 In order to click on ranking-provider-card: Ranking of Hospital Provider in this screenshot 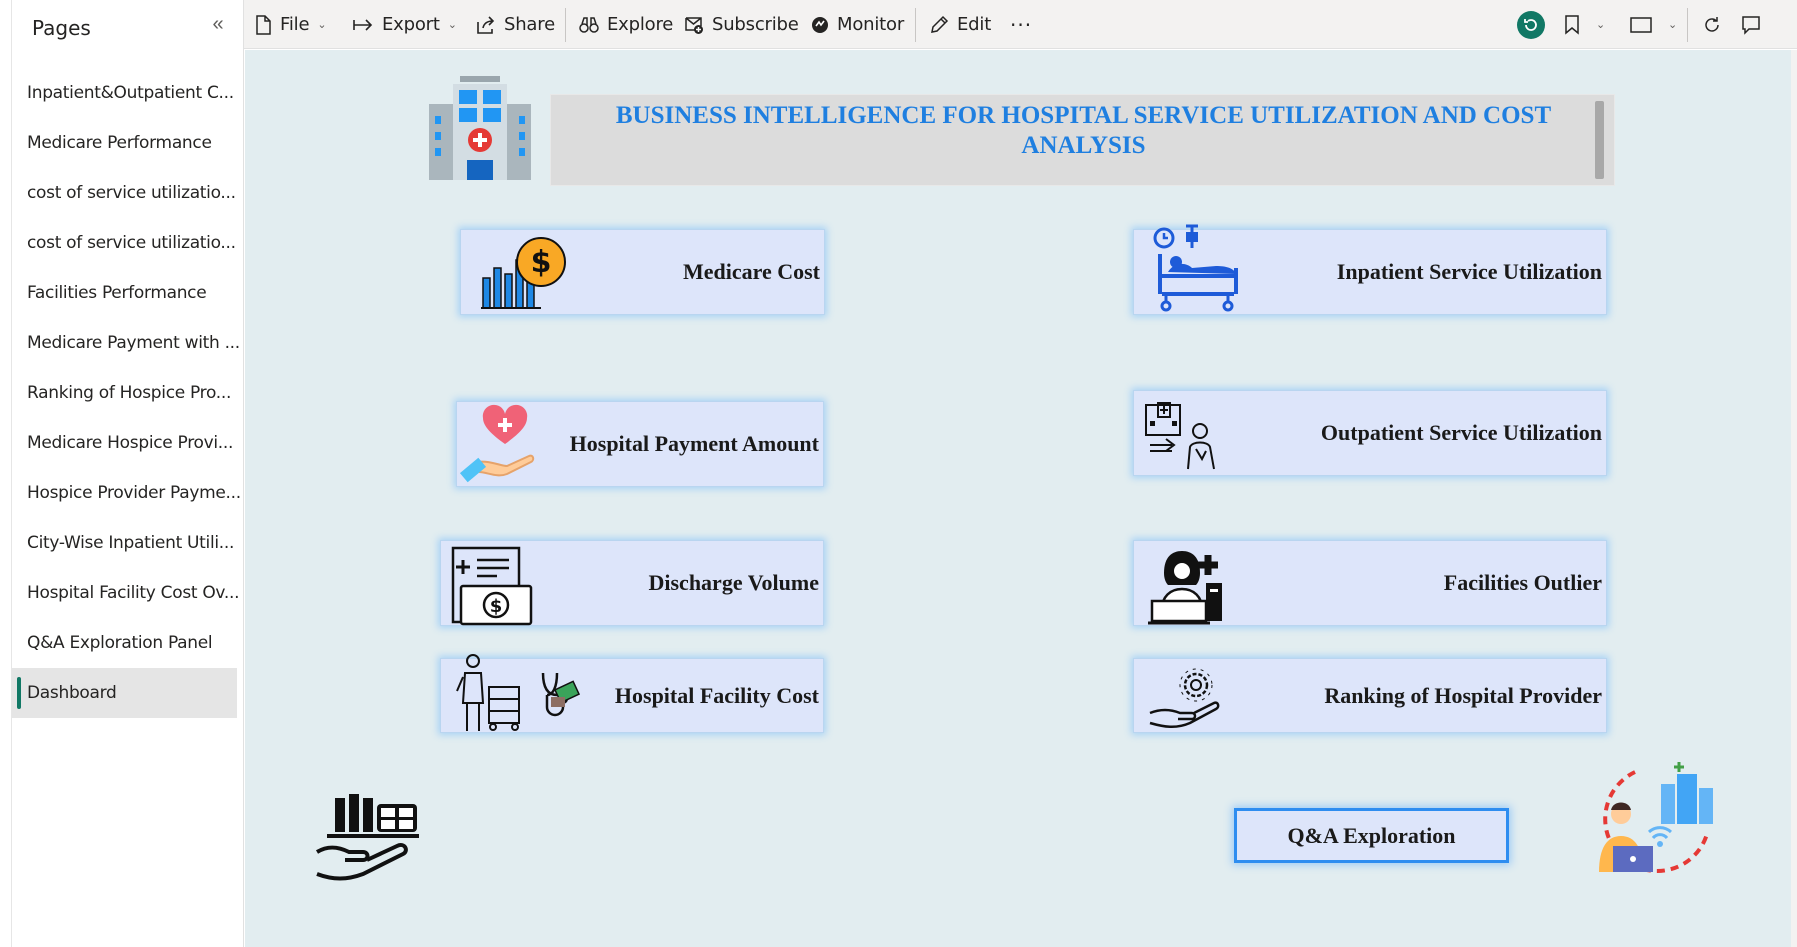, I will do `click(1370, 695)`.